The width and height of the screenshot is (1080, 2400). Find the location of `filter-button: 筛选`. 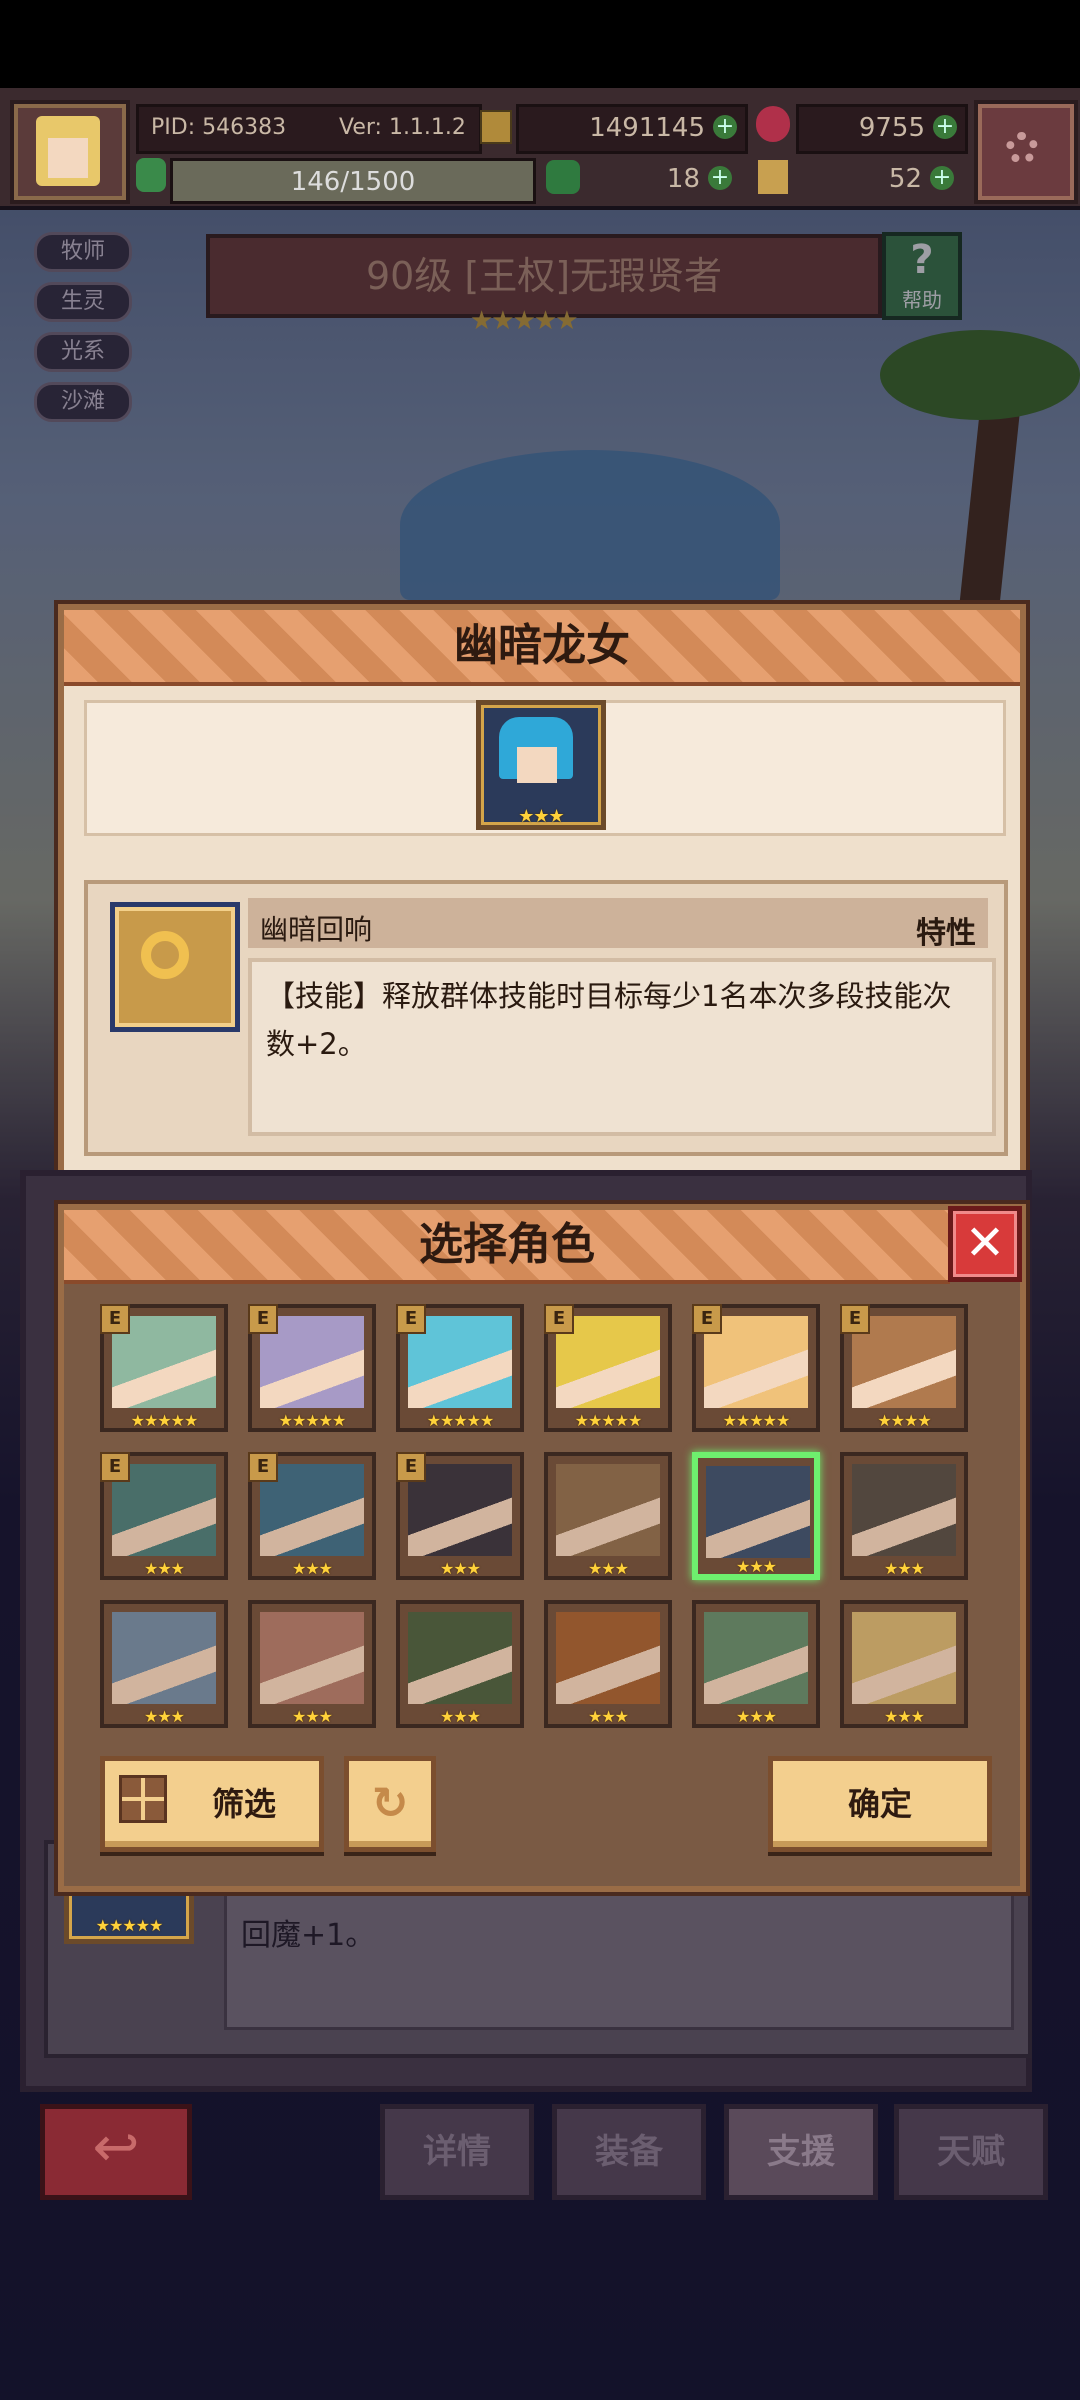

filter-button: 筛选 is located at coordinates (212, 1804).